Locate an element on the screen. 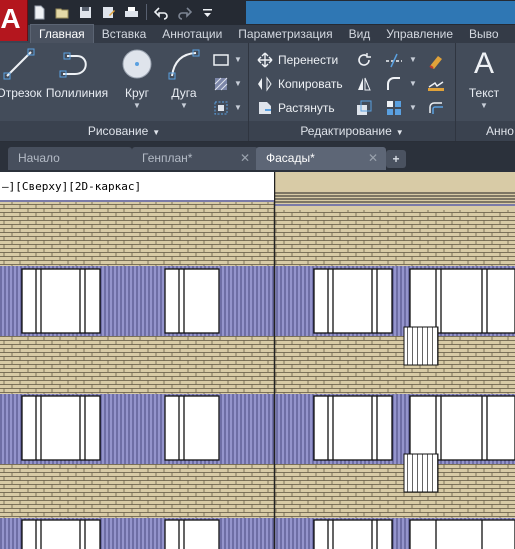 Image resolution: width=515 pixels, height=549 pixels. title-bar-info-area is located at coordinates (380, 12).